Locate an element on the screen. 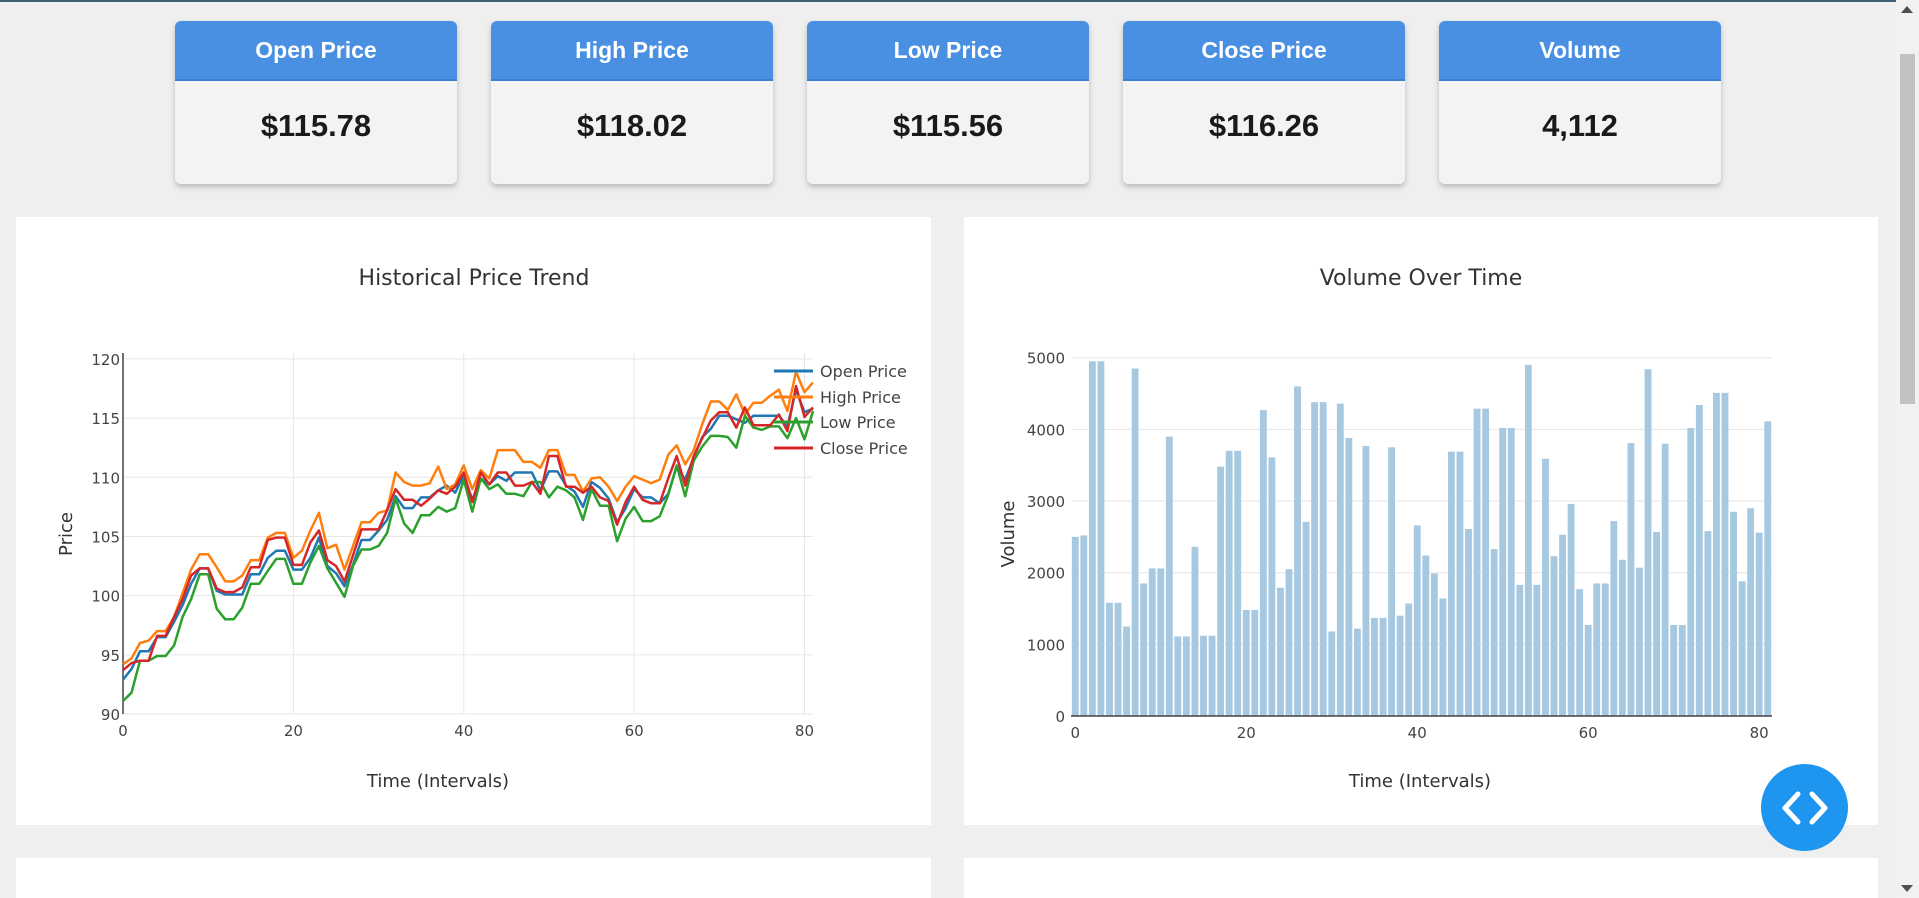 Image resolution: width=1919 pixels, height=898 pixels. volume-card: Volume 4,112 is located at coordinates (1580, 102).